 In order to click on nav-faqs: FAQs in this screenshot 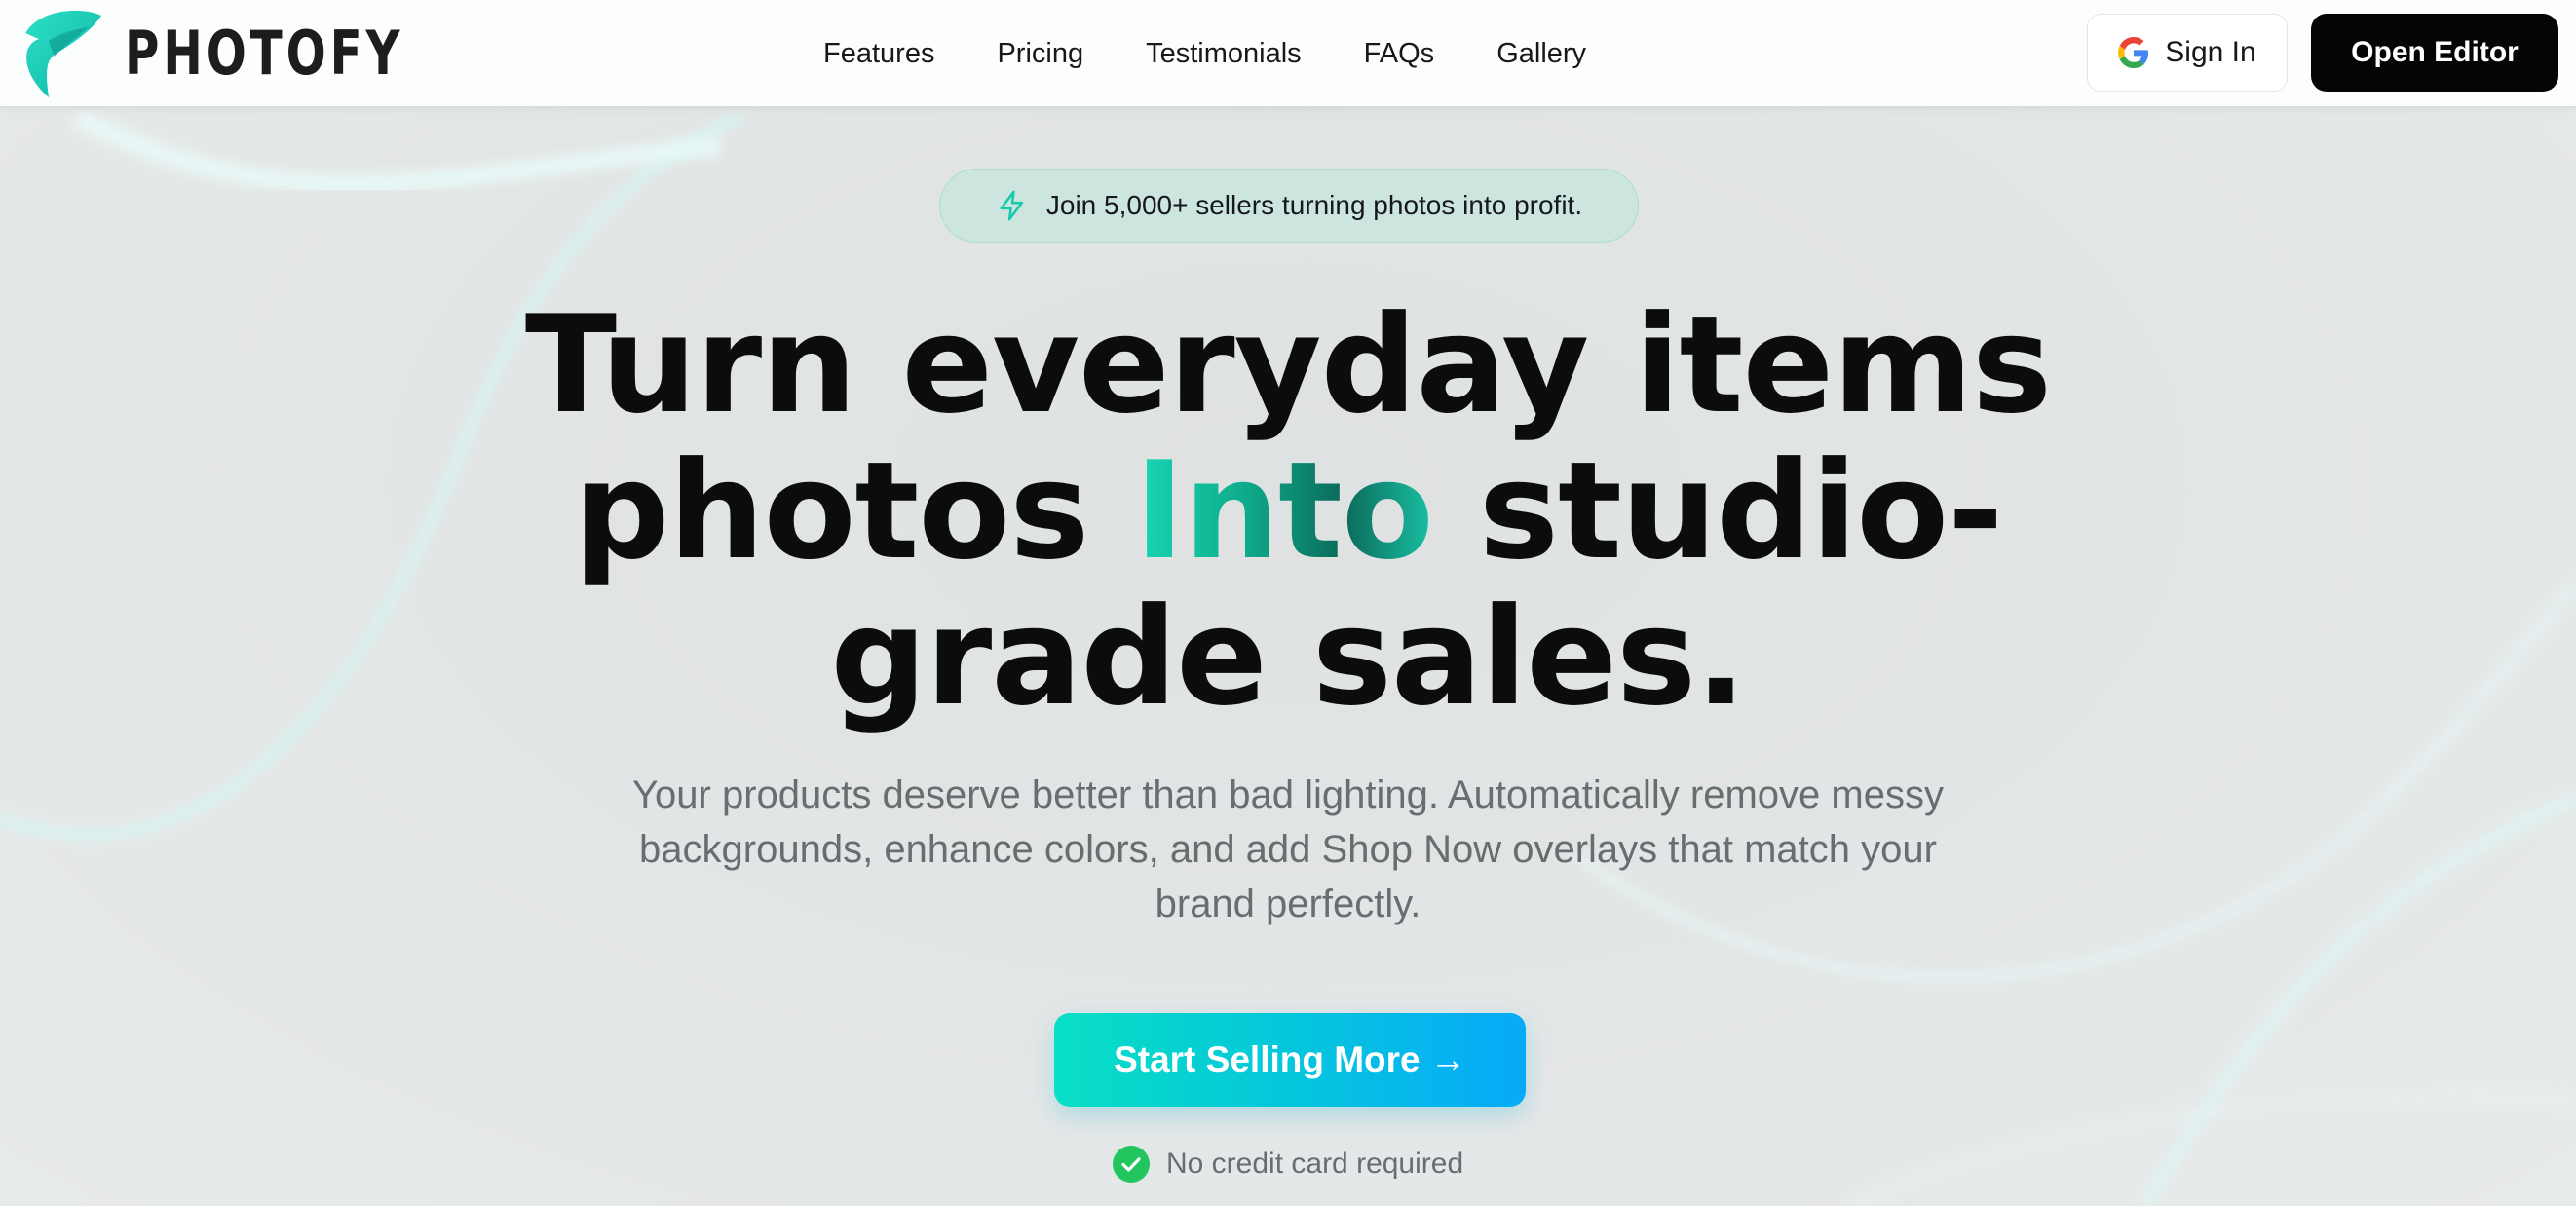, I will do `click(1399, 54)`.